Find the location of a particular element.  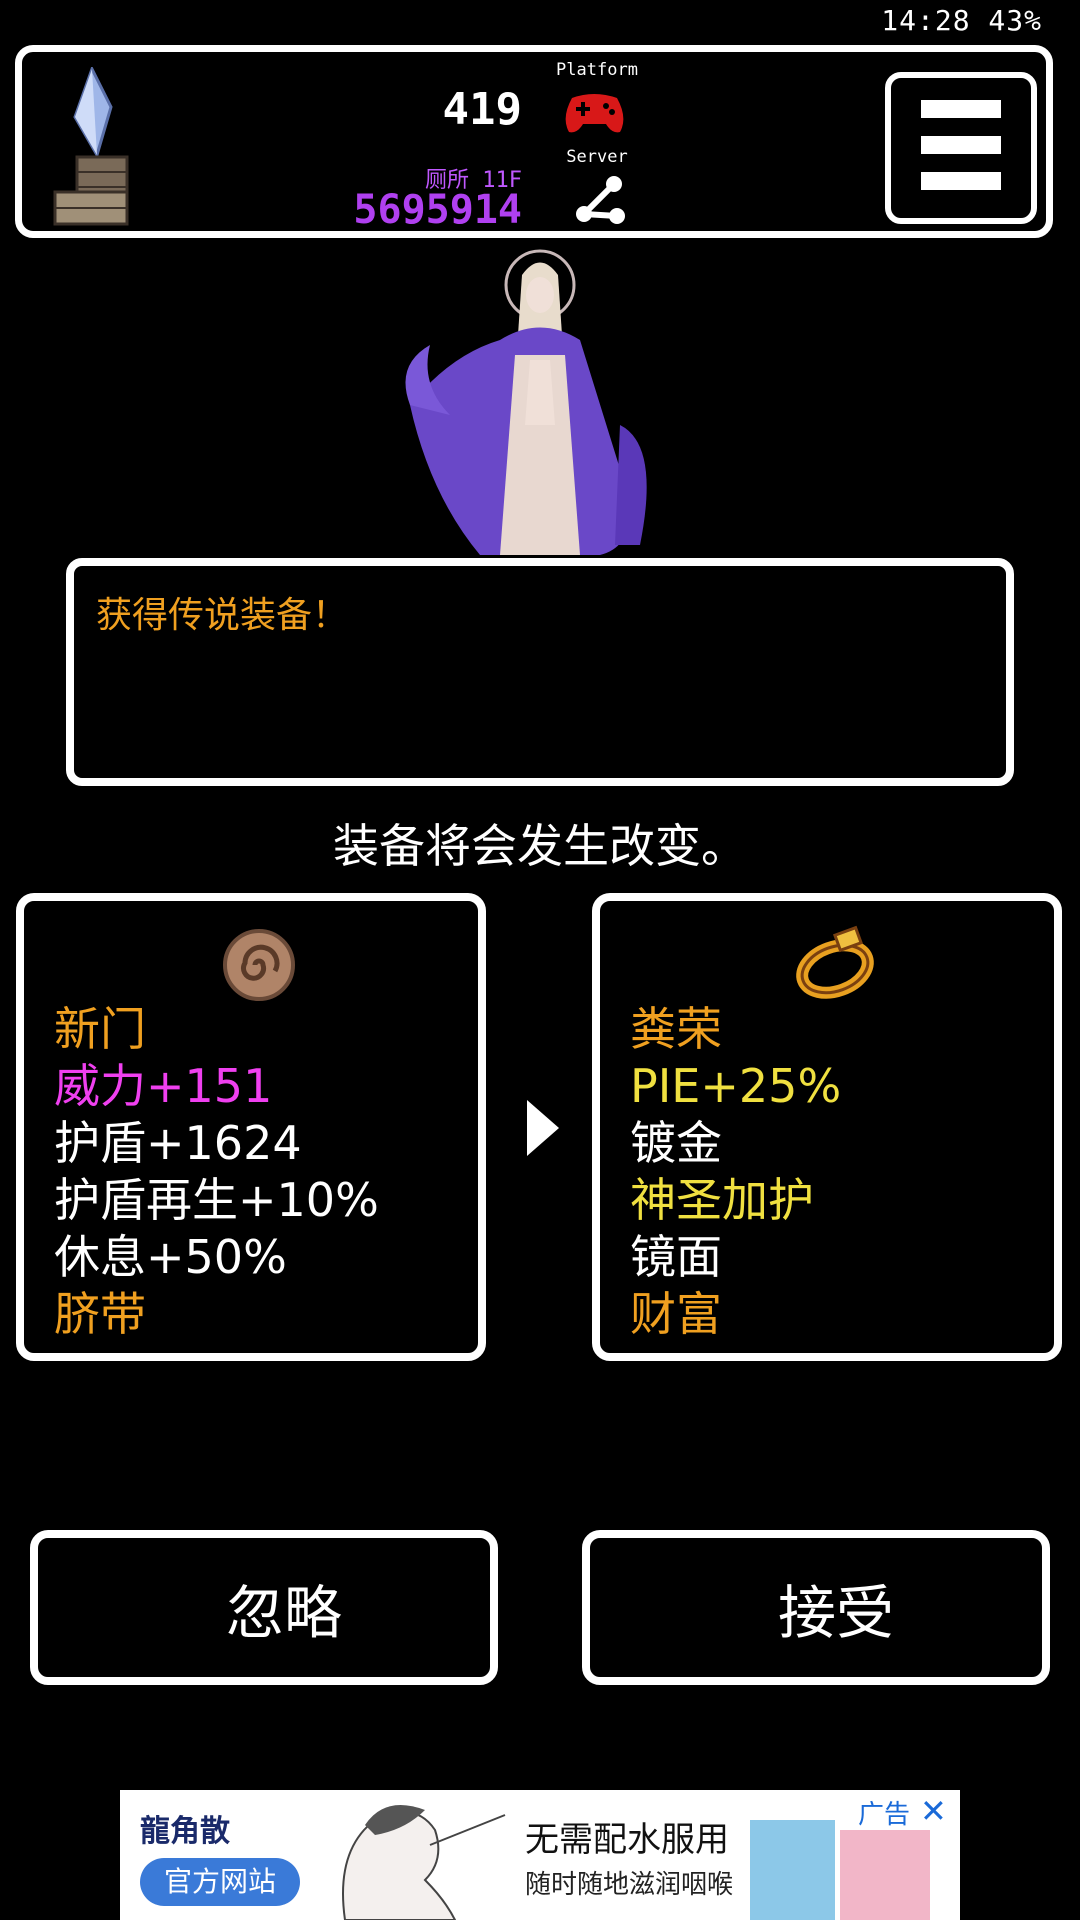

new-item-card: 粪荣 PIE+25% 镀金 神圣加护 镜面 财富 is located at coordinates (827, 1127).